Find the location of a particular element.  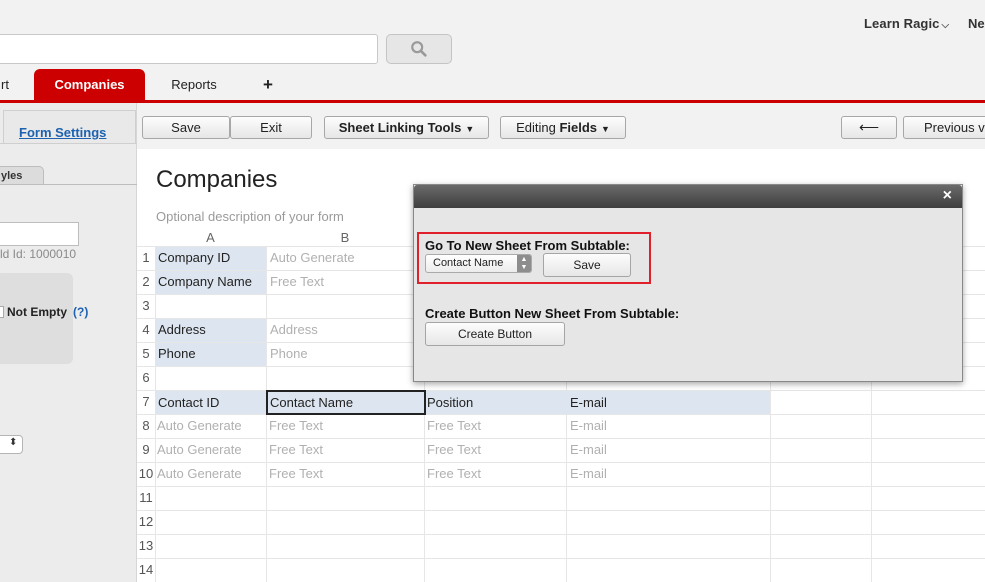

exit-button: Exit is located at coordinates (271, 127).